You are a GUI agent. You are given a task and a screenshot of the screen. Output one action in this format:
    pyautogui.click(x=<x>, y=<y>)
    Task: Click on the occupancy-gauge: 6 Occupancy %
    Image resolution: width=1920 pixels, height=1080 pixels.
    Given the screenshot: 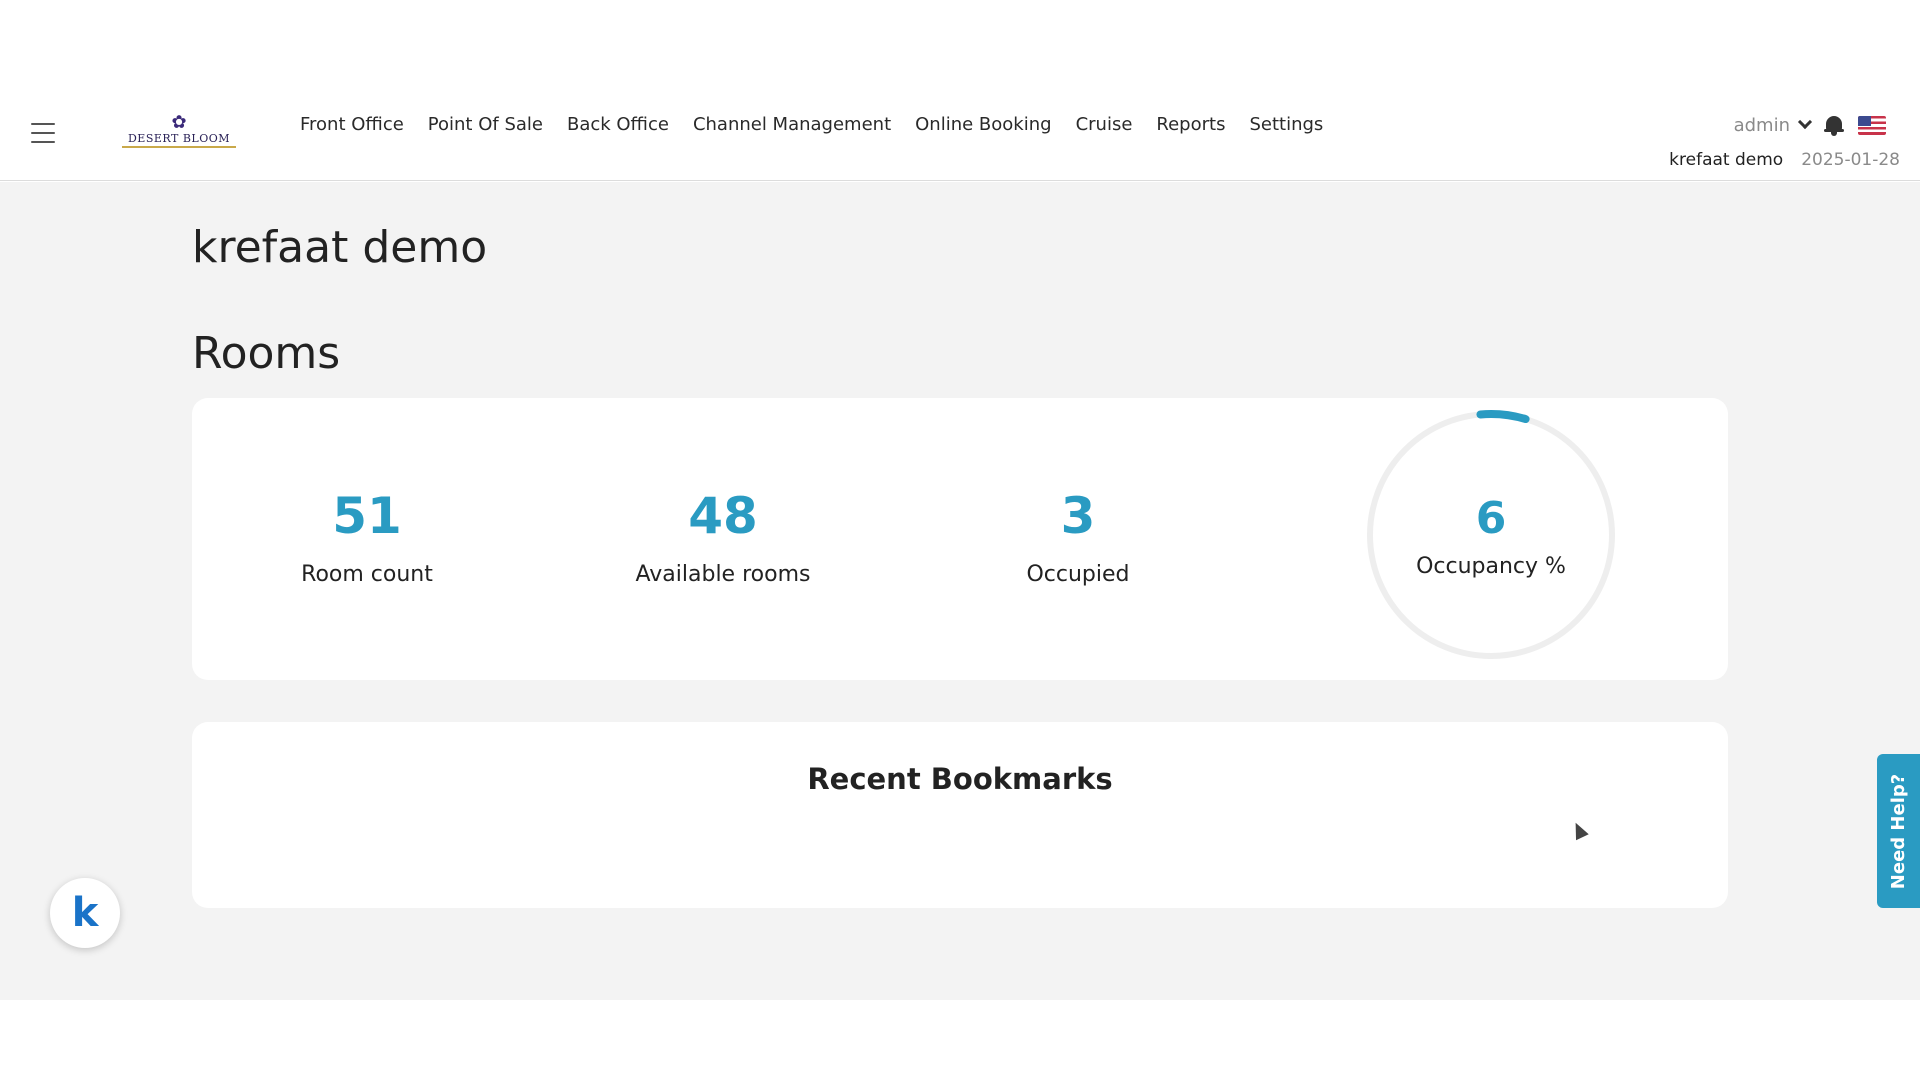 What is the action you would take?
    pyautogui.click(x=1491, y=535)
    